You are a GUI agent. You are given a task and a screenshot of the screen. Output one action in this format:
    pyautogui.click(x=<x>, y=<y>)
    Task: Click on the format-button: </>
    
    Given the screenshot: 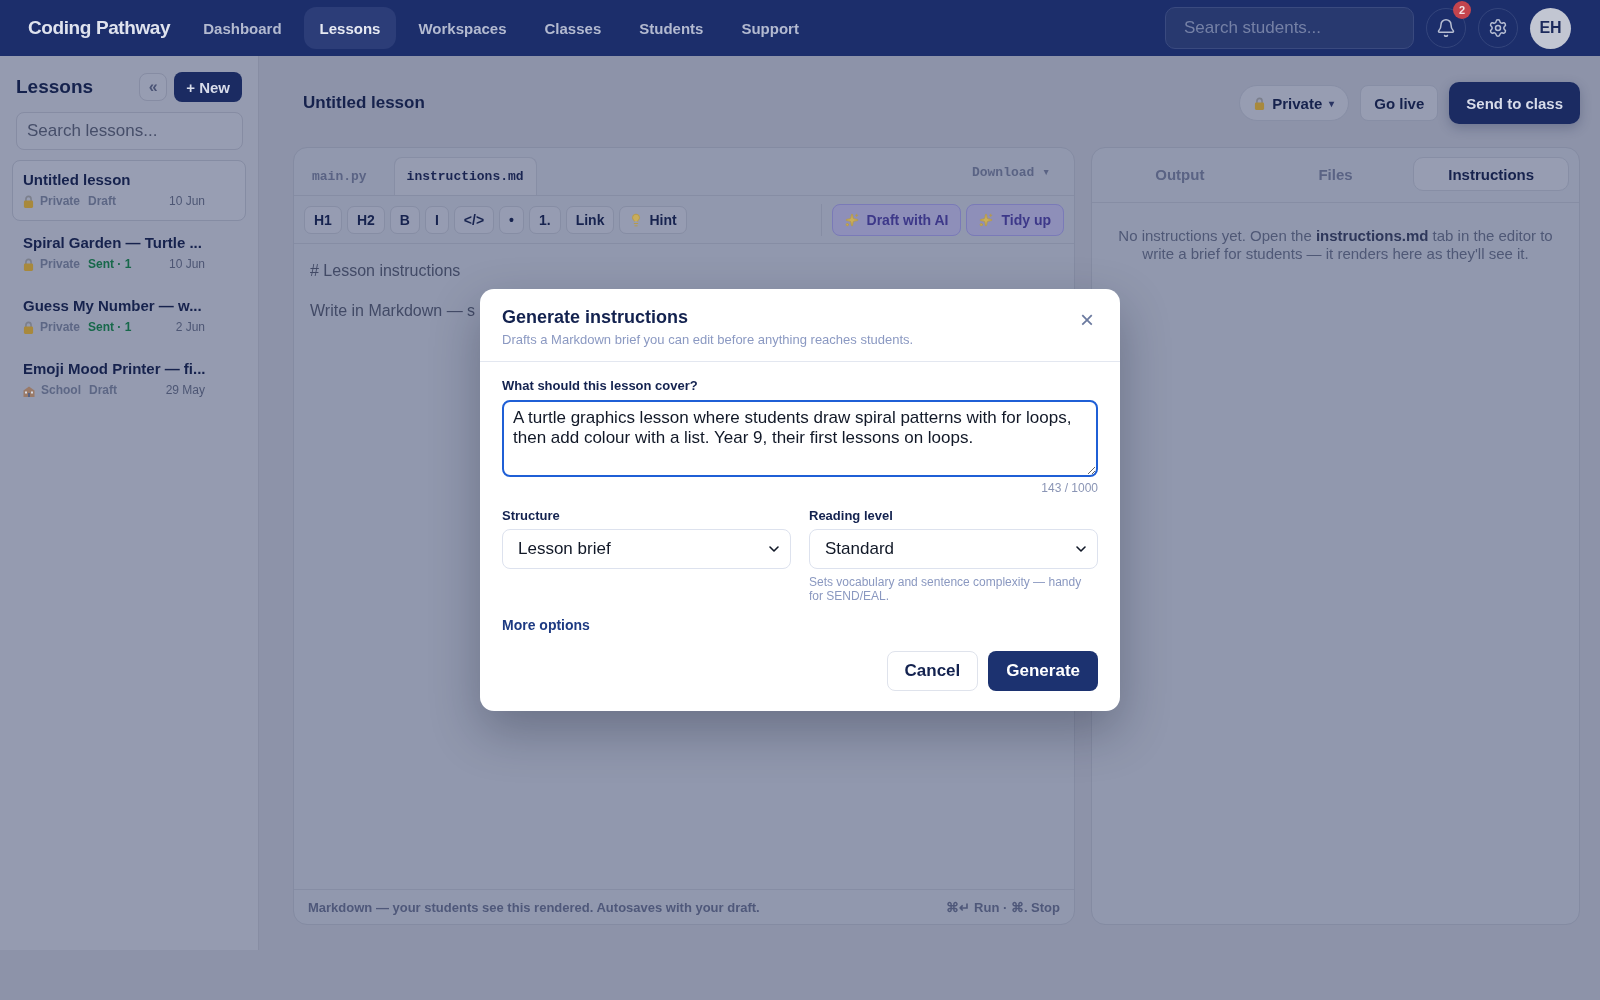 What is the action you would take?
    pyautogui.click(x=474, y=219)
    